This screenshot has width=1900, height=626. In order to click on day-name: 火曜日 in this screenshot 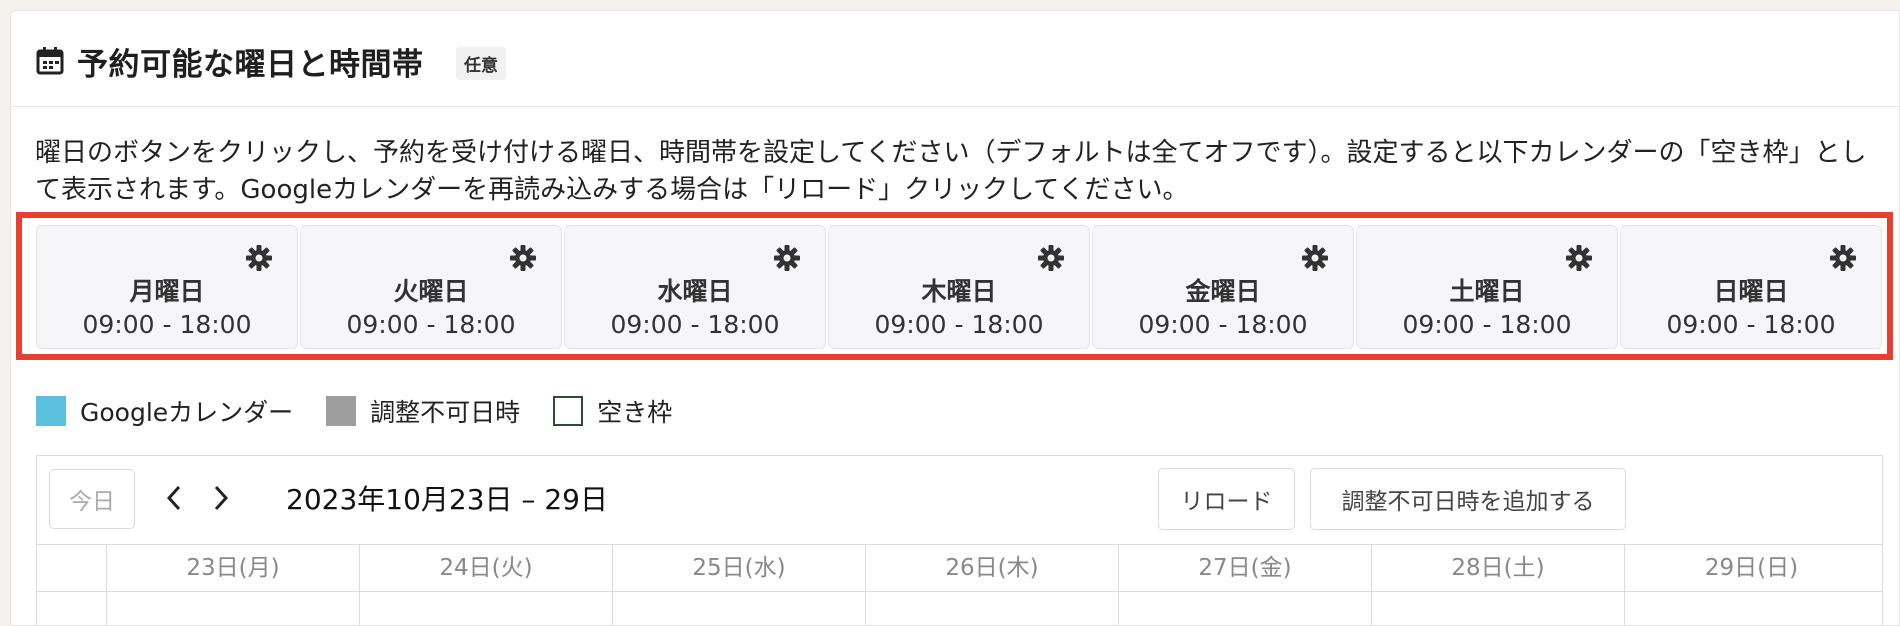, I will do `click(431, 291)`.